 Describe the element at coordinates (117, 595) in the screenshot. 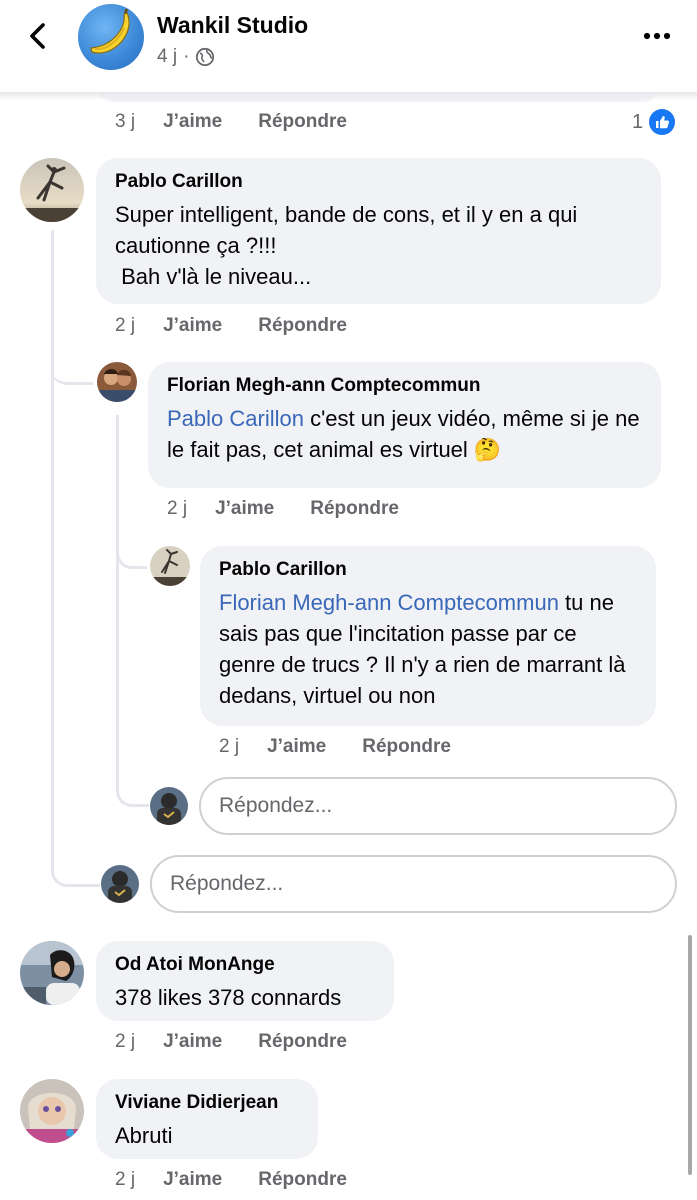

I see `thread-line-nested` at that location.